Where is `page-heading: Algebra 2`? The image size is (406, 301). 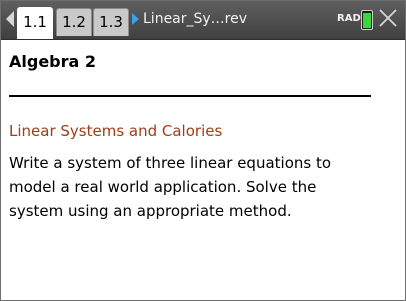 page-heading: Algebra 2 is located at coordinates (53, 61).